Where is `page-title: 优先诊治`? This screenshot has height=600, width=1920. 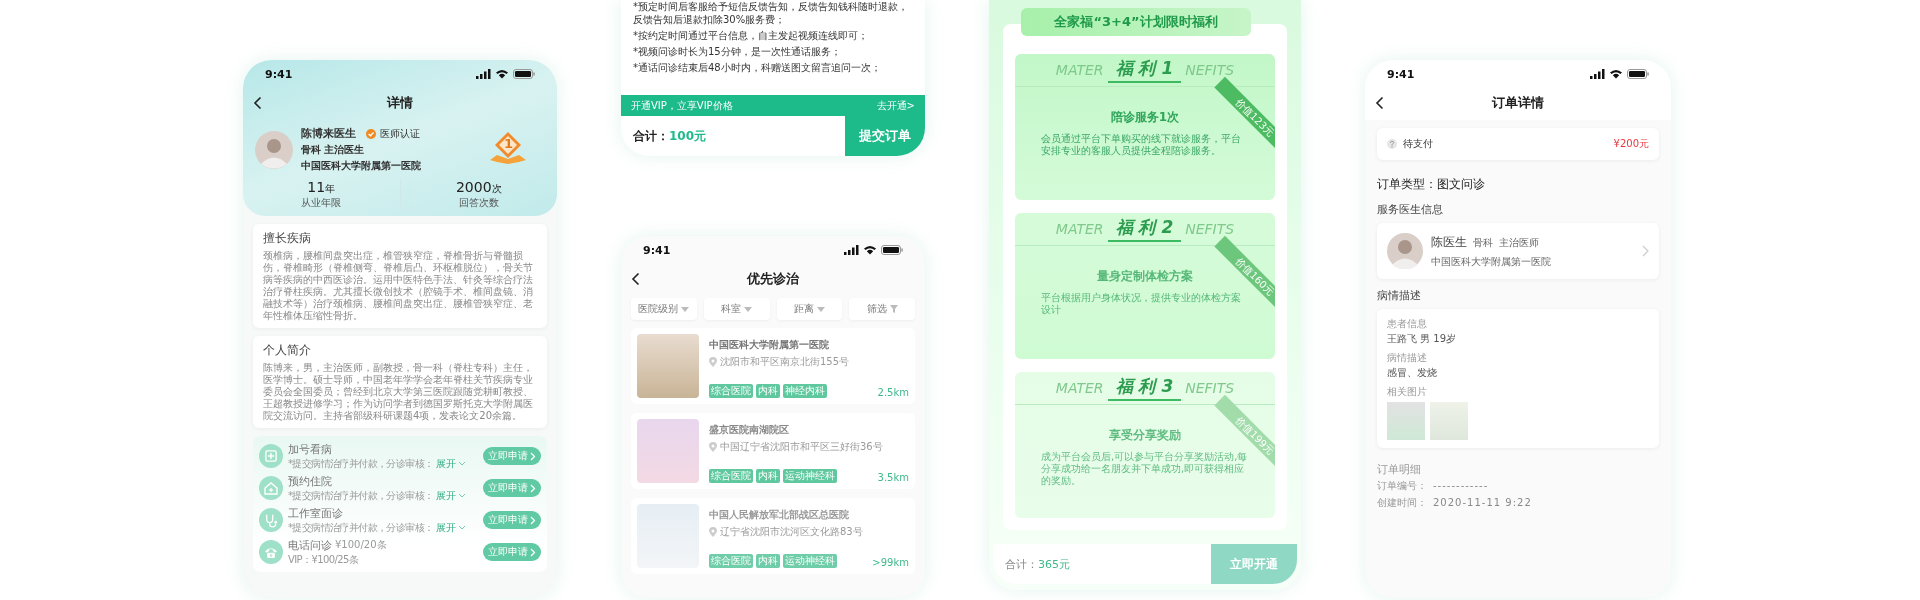 page-title: 优先诊治 is located at coordinates (773, 279).